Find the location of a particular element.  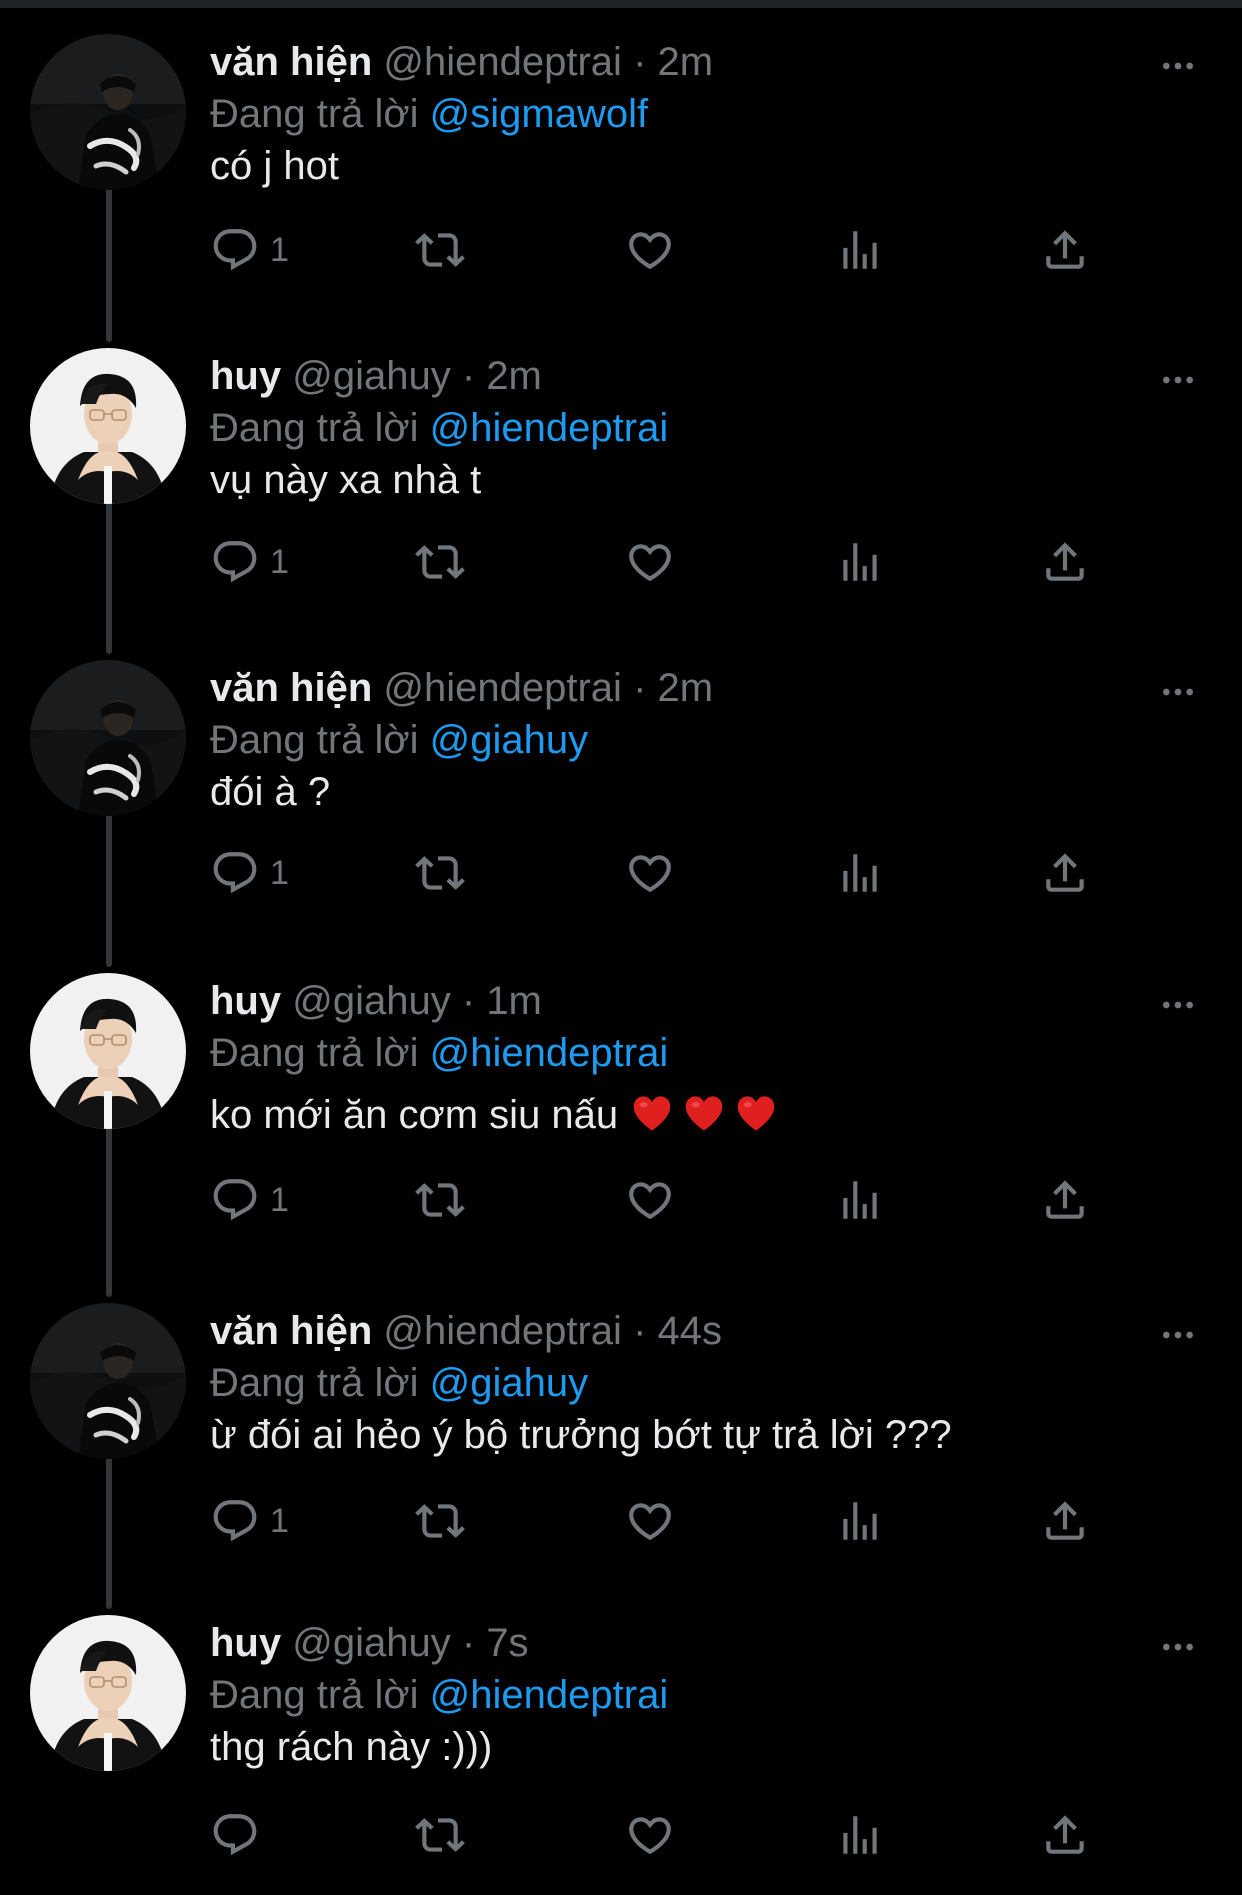

mention-link: @sigmawolf is located at coordinates (539, 114).